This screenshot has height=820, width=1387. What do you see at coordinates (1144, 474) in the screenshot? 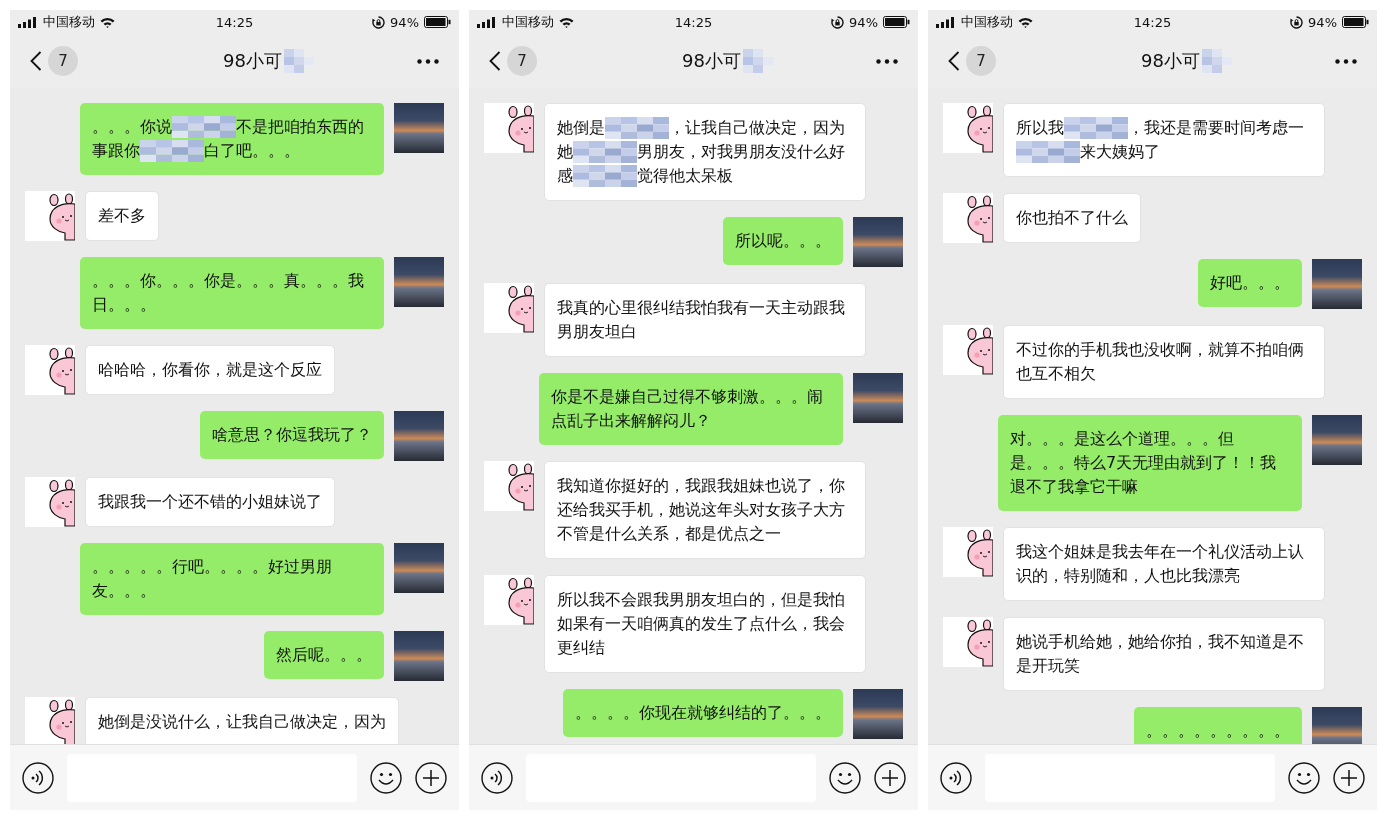
I see `message-text: 是。。。特么7天无理由就到了！！我退不了我拿它干嘛` at bounding box center [1144, 474].